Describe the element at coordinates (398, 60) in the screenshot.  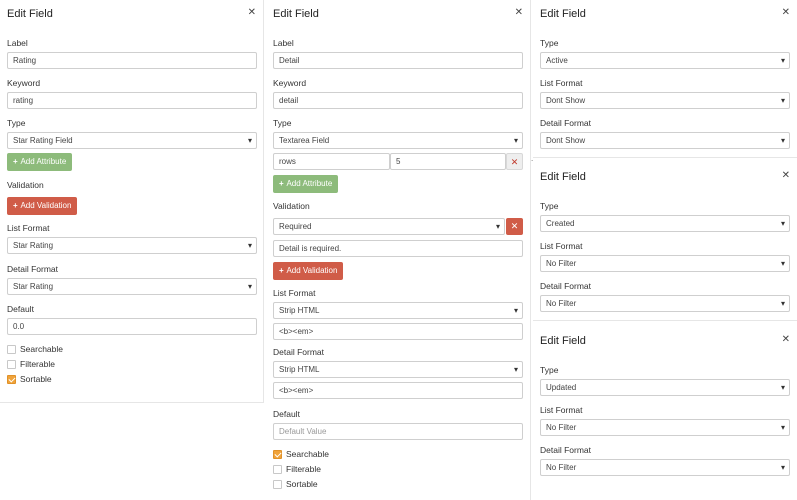
I see `label-input: Detail` at that location.